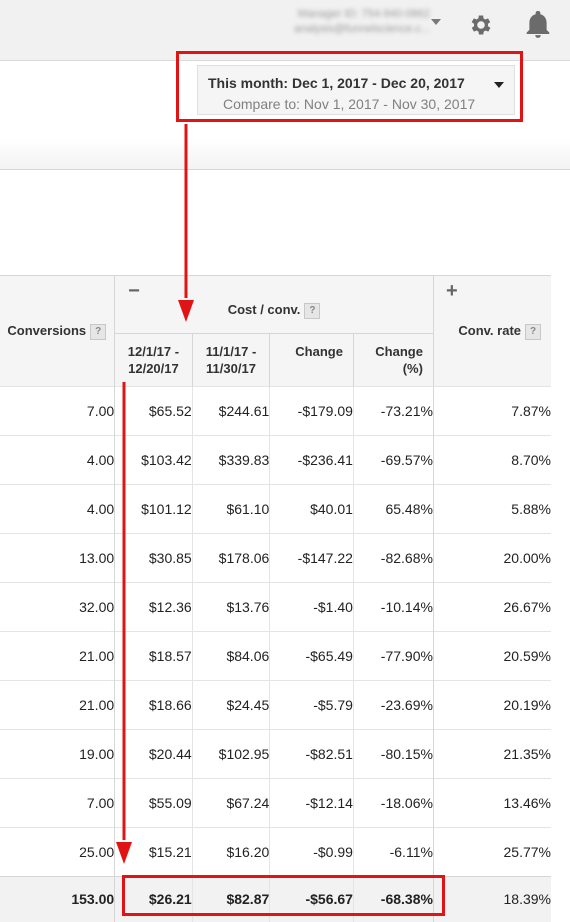 The height and width of the screenshot is (922, 570). Describe the element at coordinates (393, 411) in the screenshot. I see `change-pct-cell: -73.21%` at that location.